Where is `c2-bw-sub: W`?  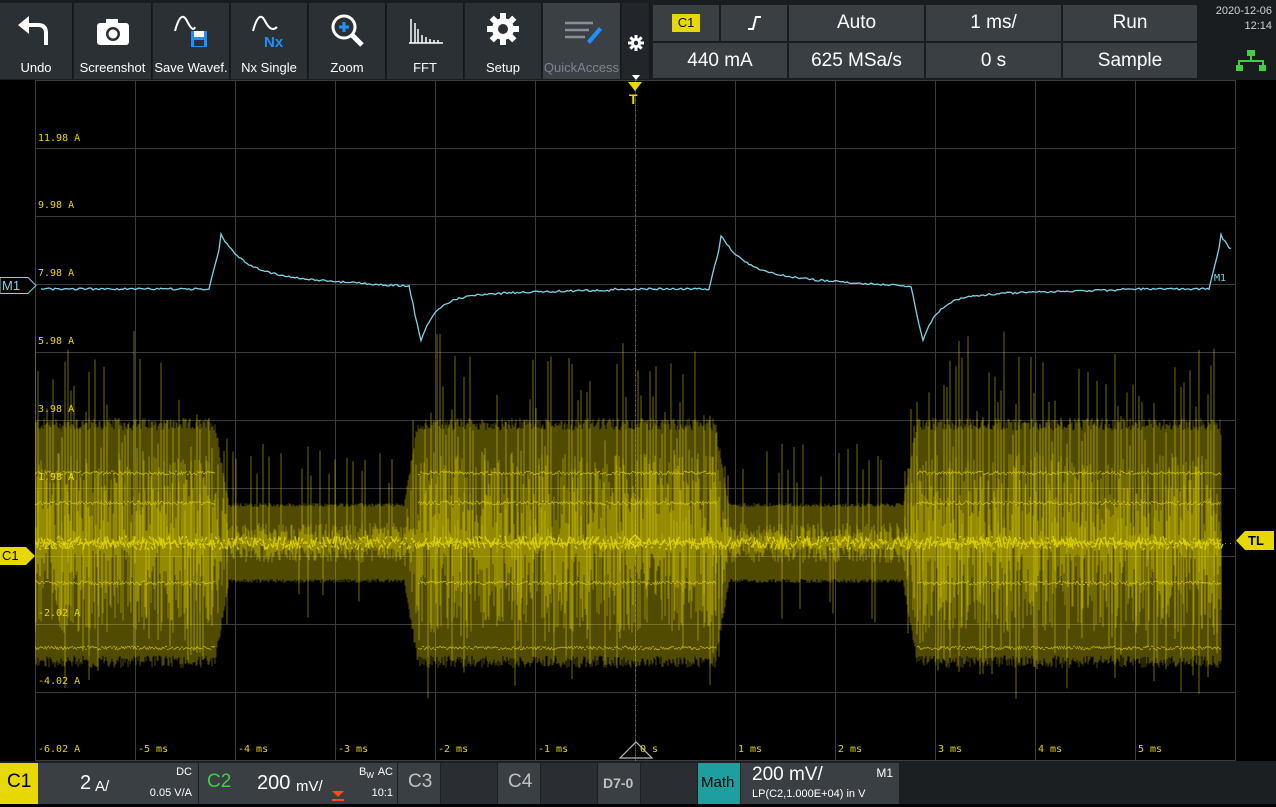
c2-bw-sub: W is located at coordinates (370, 776).